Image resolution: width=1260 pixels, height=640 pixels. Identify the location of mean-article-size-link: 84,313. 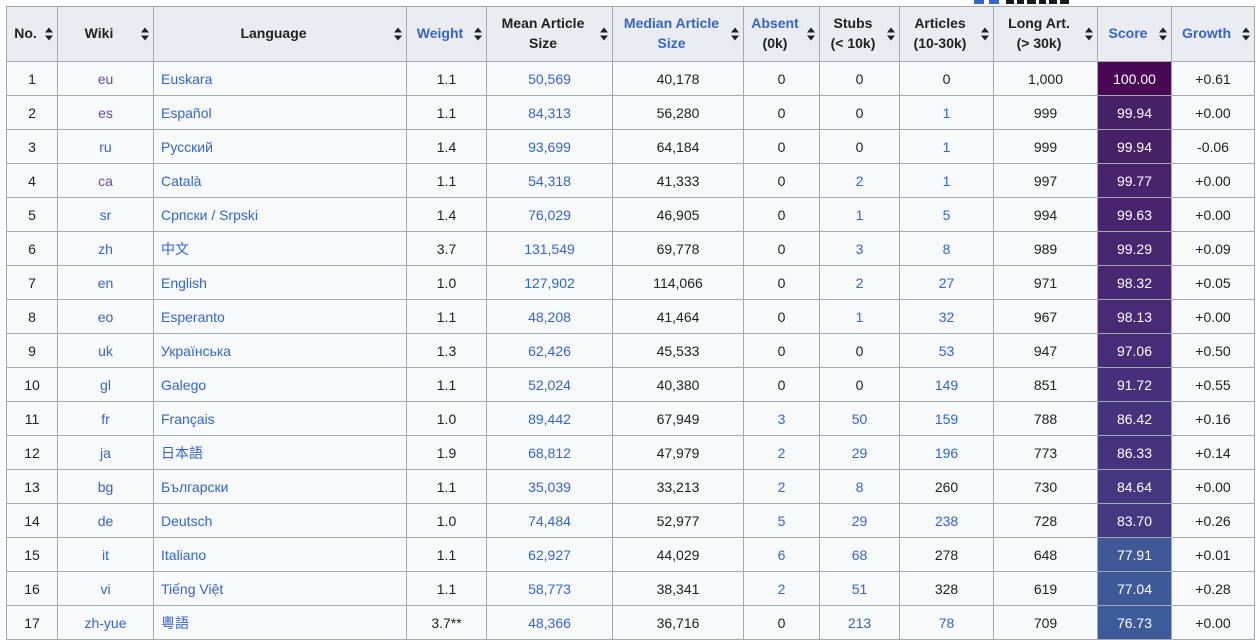
(549, 113).